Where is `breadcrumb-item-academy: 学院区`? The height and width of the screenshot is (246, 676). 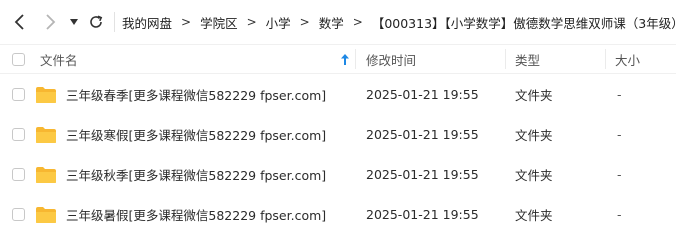
breadcrumb-item-academy: 学院区 is located at coordinates (219, 22).